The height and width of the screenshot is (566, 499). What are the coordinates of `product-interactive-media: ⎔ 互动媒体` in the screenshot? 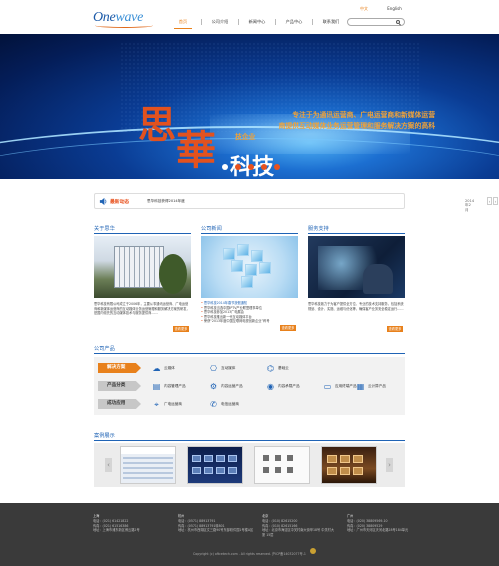 It's located at (222, 368).